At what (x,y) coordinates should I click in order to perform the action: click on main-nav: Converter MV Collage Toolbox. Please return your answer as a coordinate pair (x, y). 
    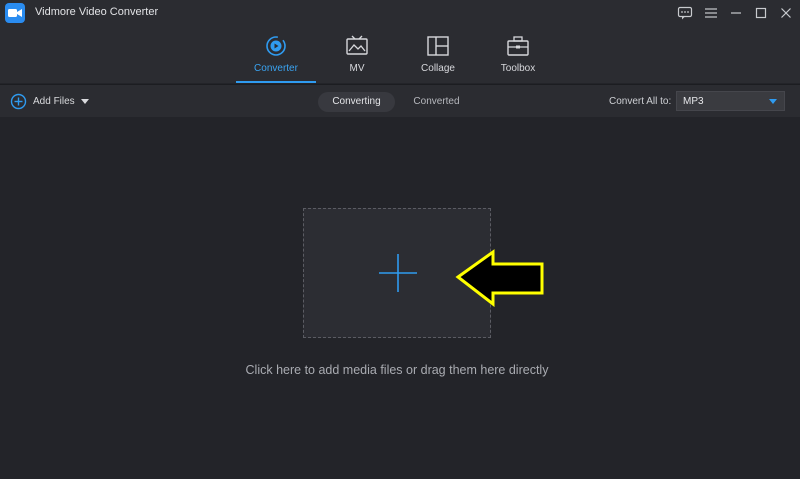
    Looking at the image, I should click on (400, 54).